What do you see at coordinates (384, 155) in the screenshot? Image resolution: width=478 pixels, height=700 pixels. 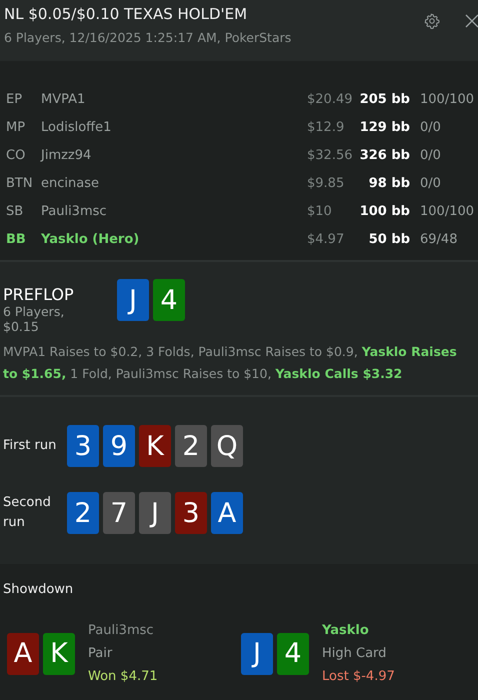 I see `big-blinds: 326 bb` at bounding box center [384, 155].